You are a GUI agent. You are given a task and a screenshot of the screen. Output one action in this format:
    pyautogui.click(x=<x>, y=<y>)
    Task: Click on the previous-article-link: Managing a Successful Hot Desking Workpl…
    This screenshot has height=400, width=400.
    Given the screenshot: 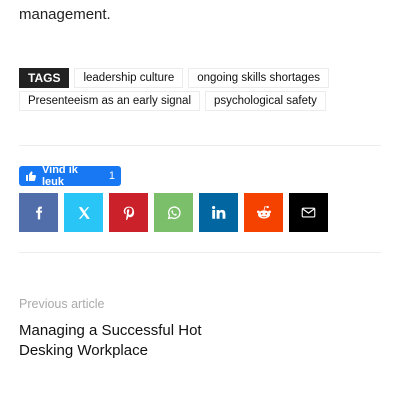 What is the action you would take?
    pyautogui.click(x=129, y=341)
    